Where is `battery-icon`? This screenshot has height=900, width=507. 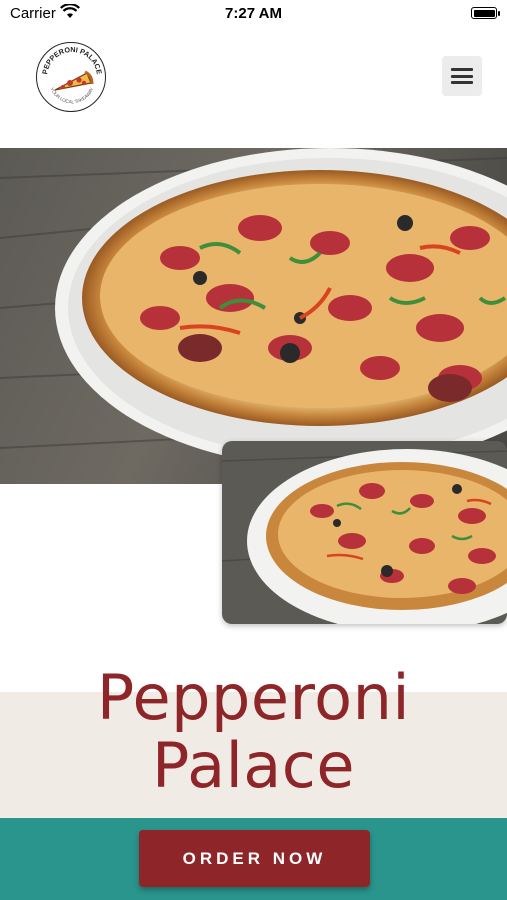 battery-icon is located at coordinates (485, 13).